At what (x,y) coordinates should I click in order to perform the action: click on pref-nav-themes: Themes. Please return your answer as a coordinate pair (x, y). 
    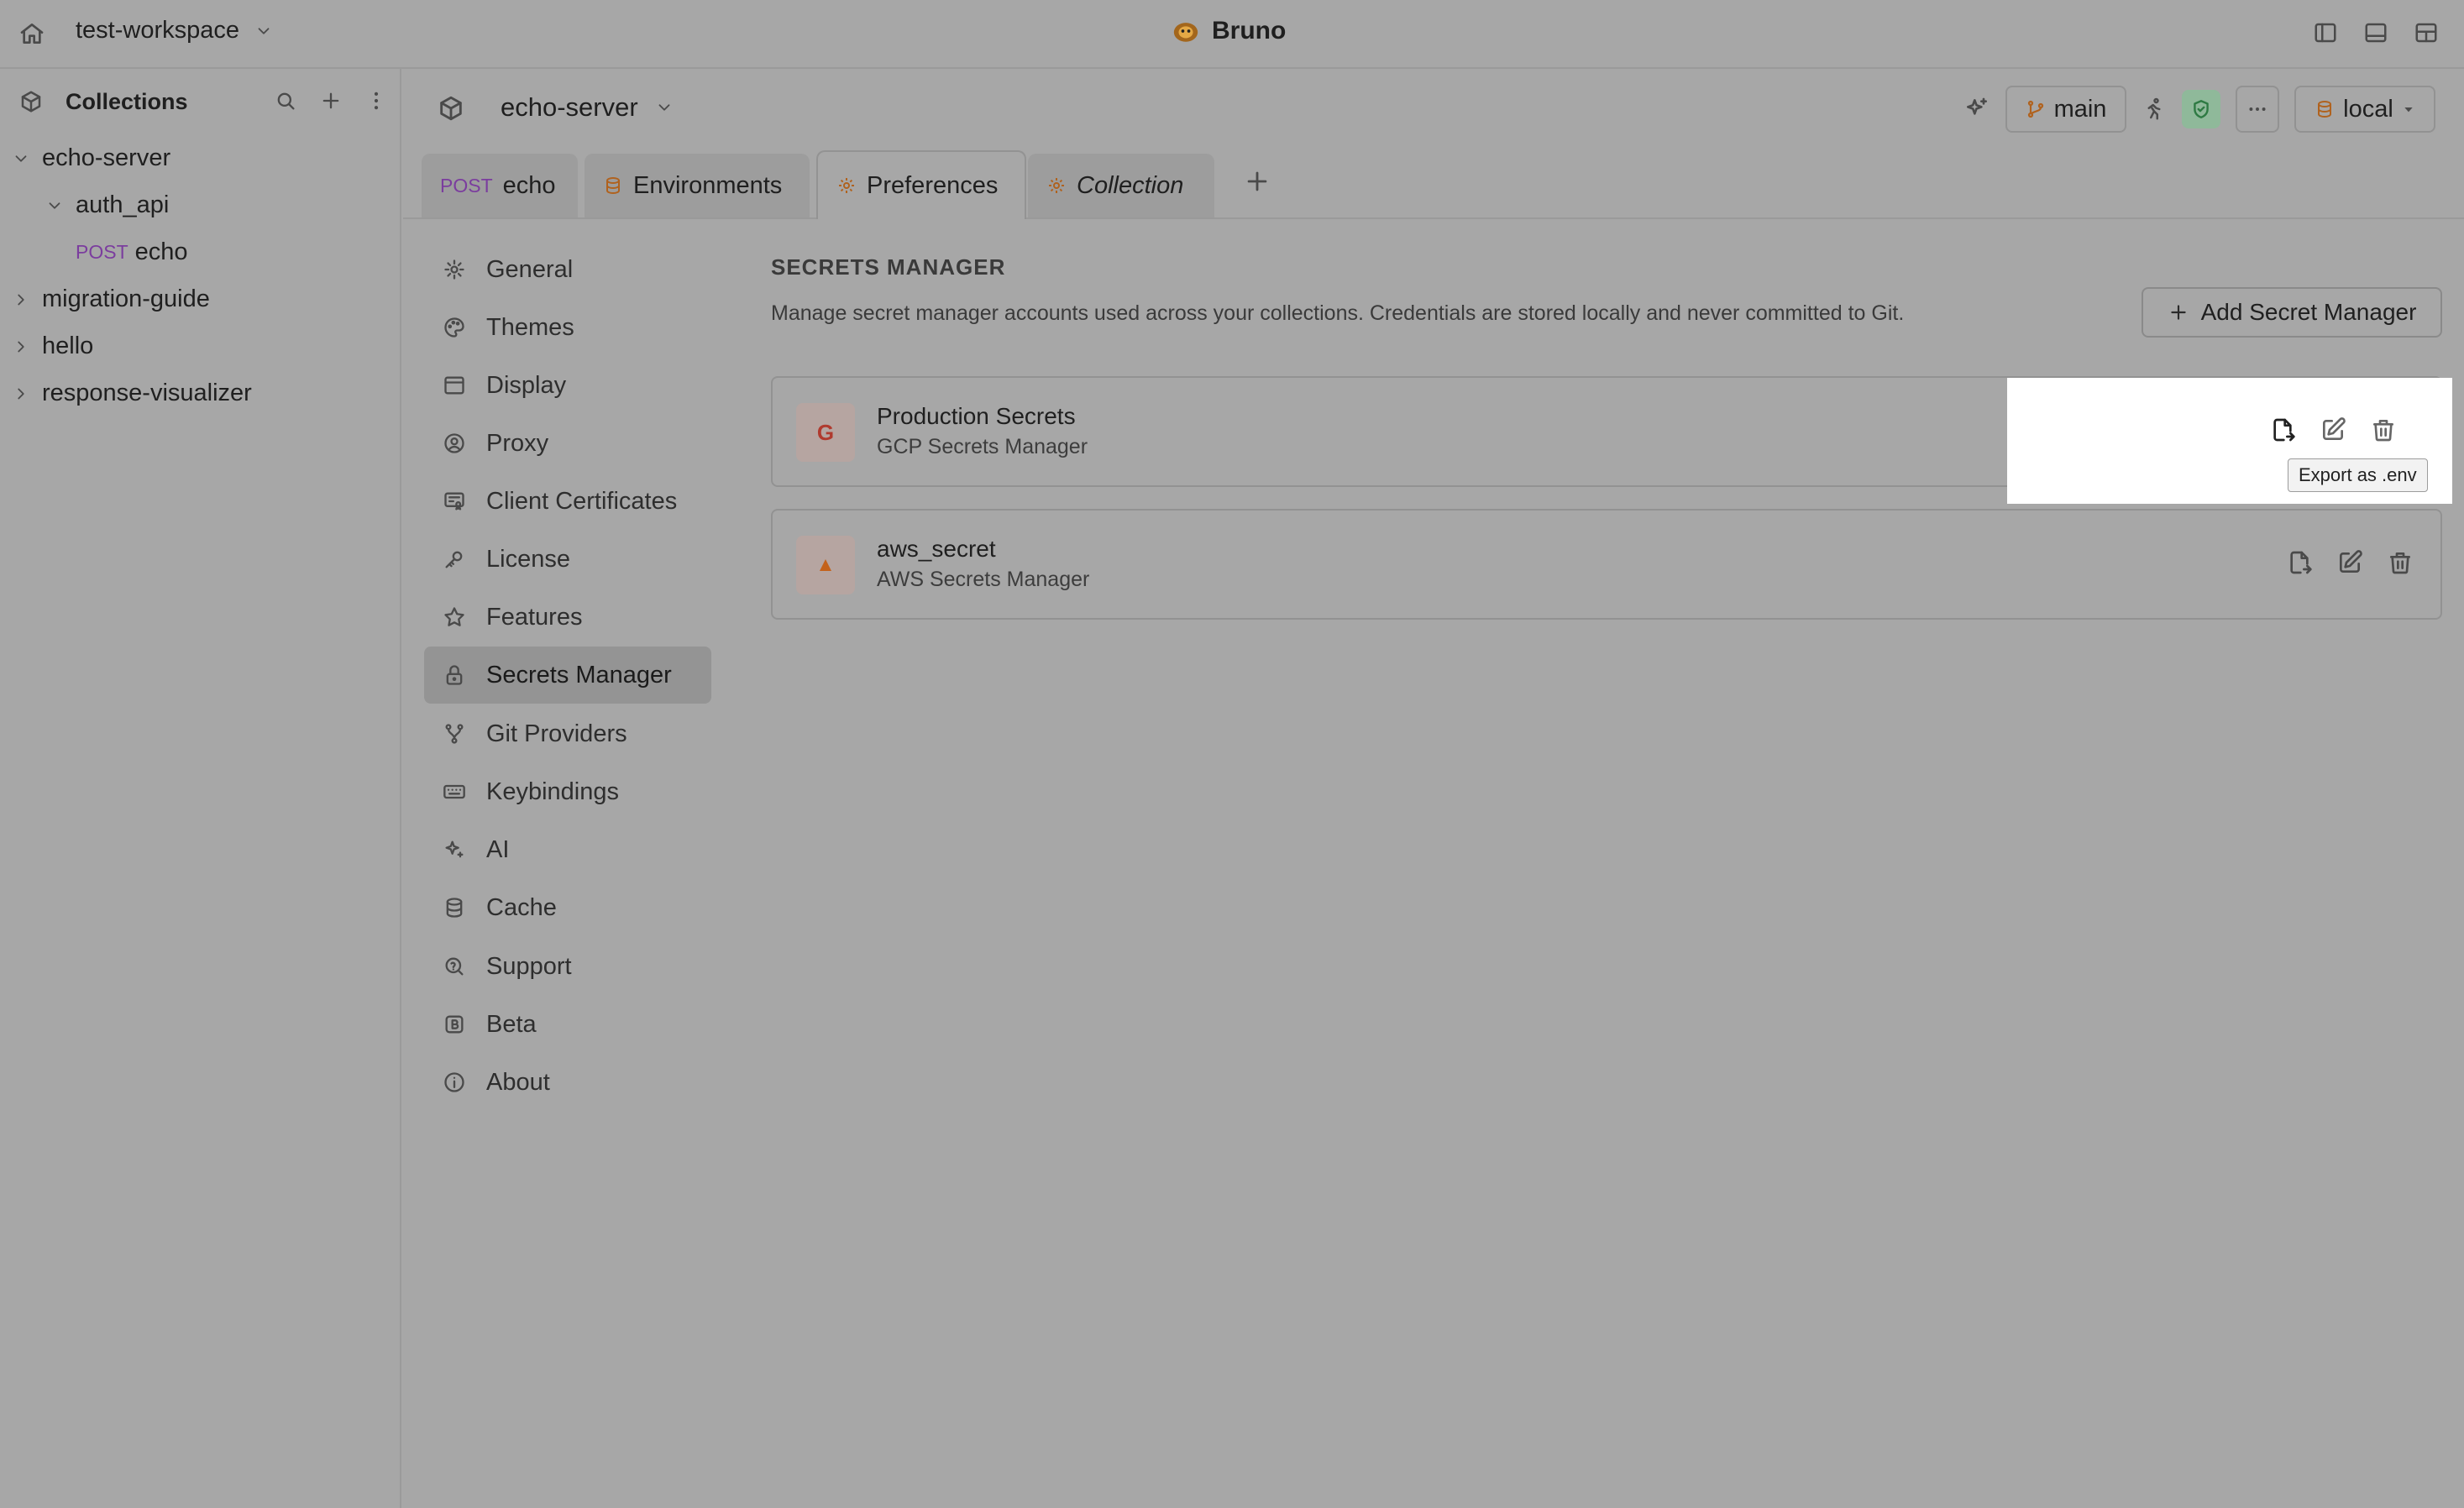
    Looking at the image, I should click on (567, 327).